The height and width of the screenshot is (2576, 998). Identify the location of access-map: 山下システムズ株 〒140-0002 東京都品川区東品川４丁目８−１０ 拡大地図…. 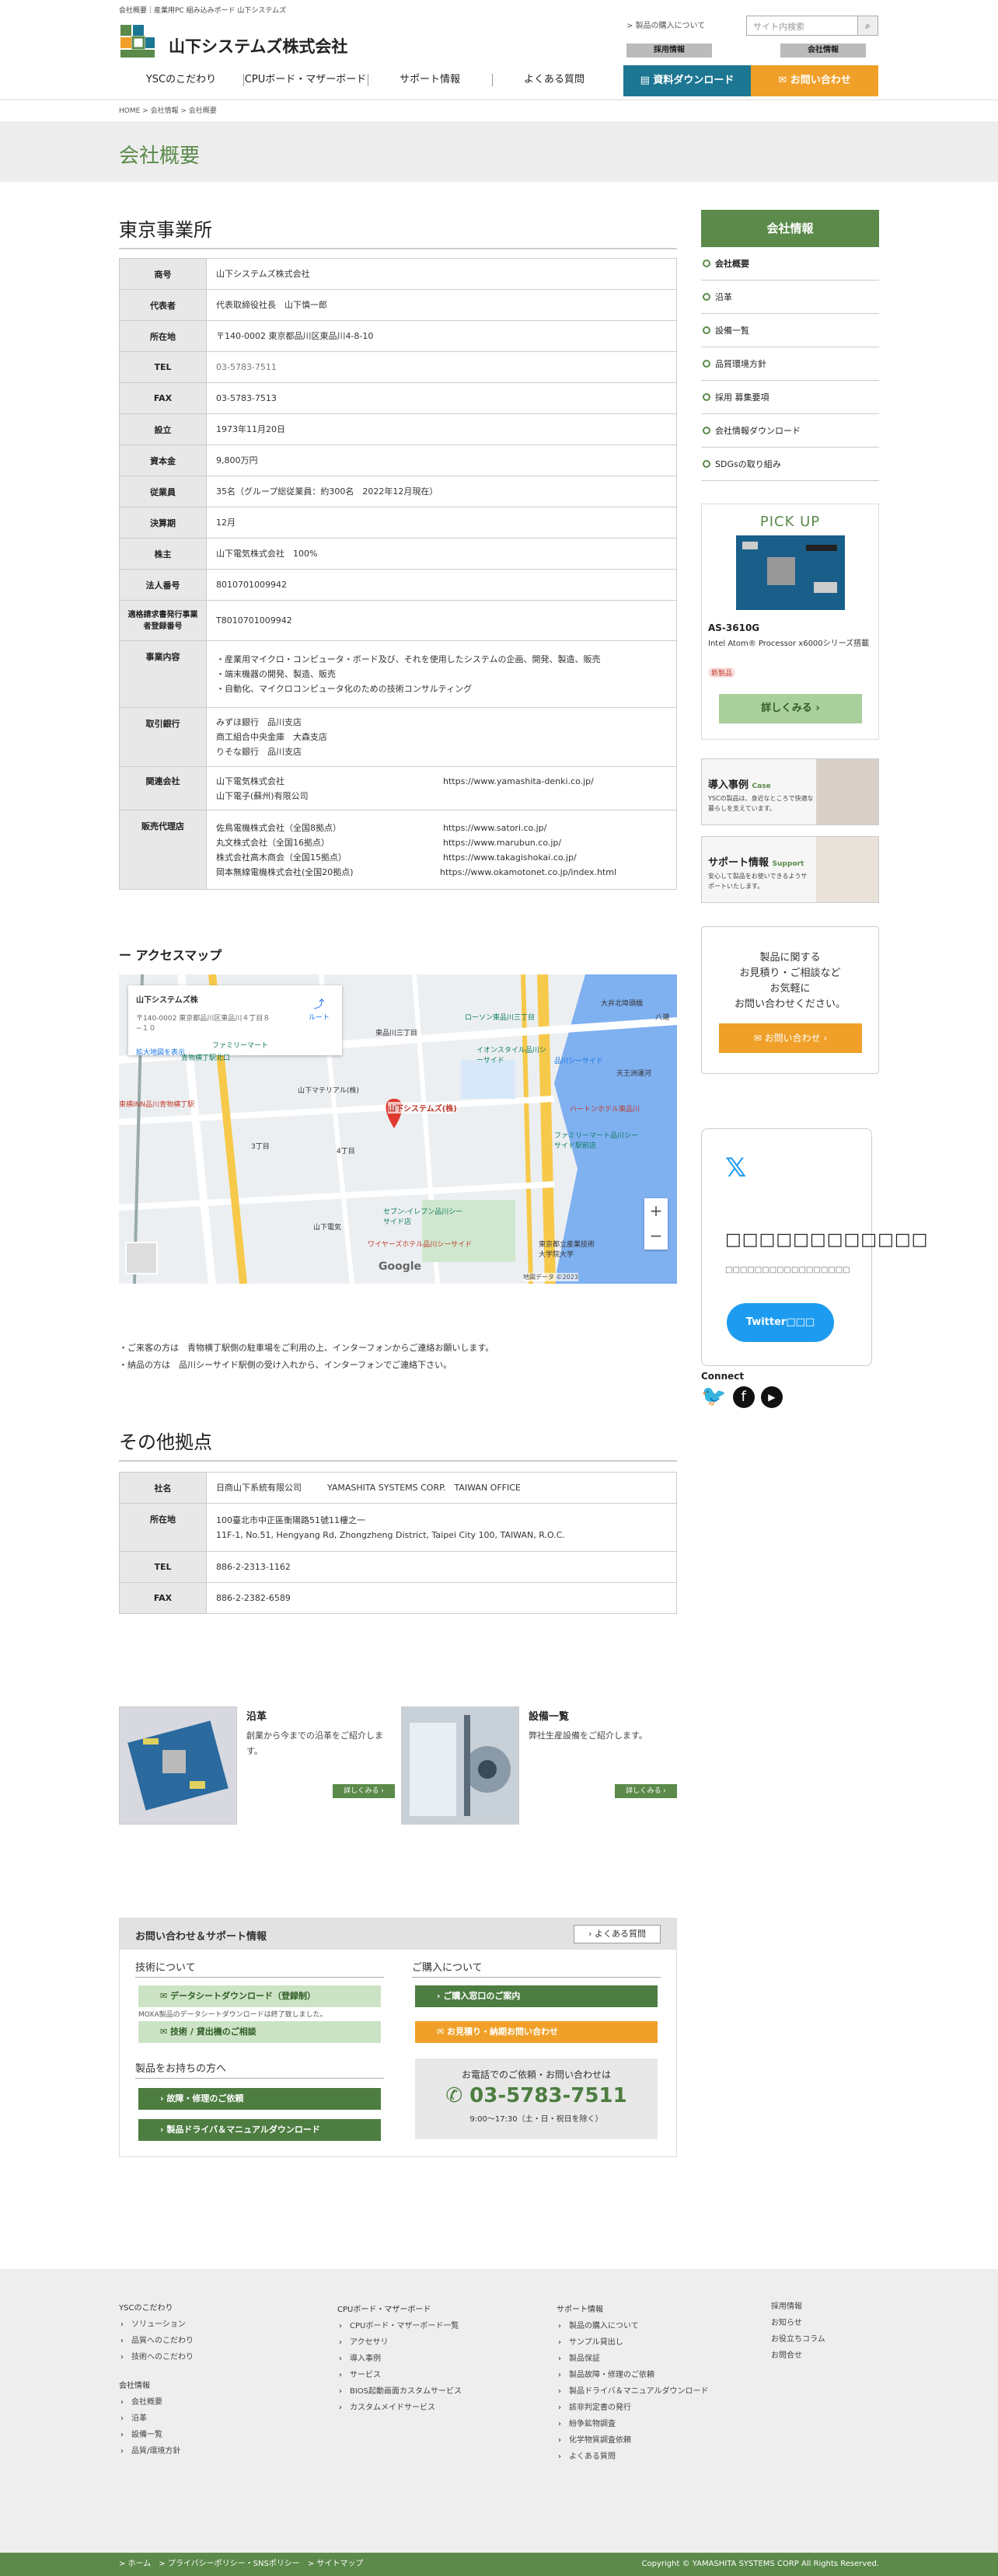
(398, 1129).